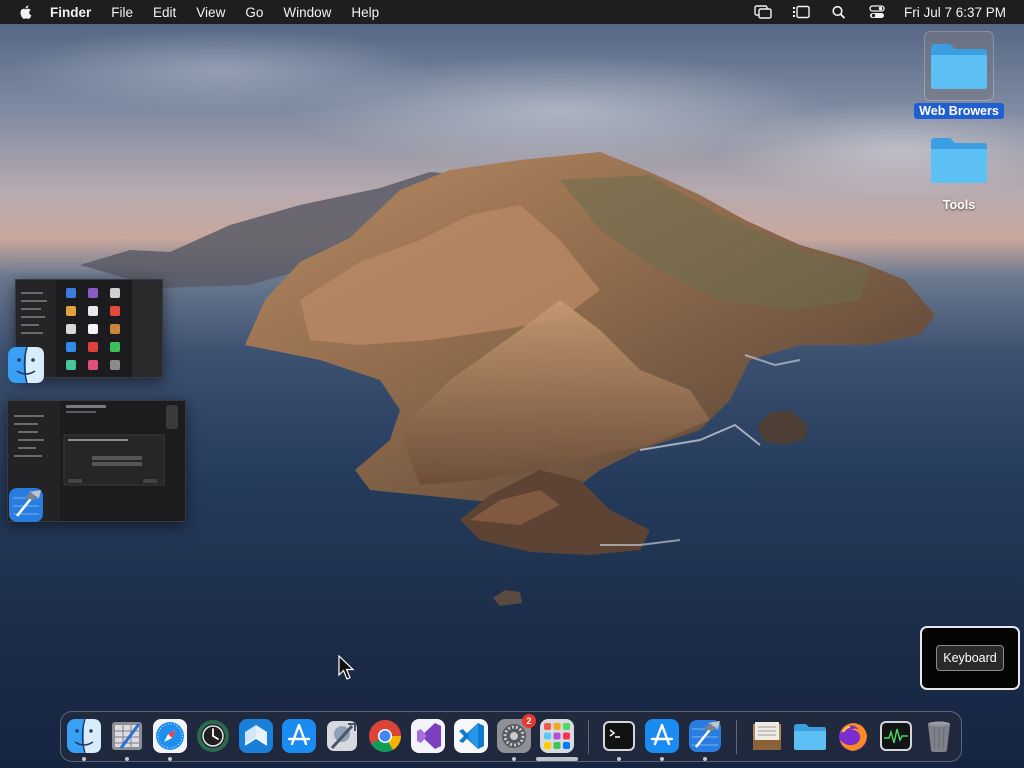 This screenshot has width=1024, height=768. I want to click on menu-go: Go, so click(254, 12).